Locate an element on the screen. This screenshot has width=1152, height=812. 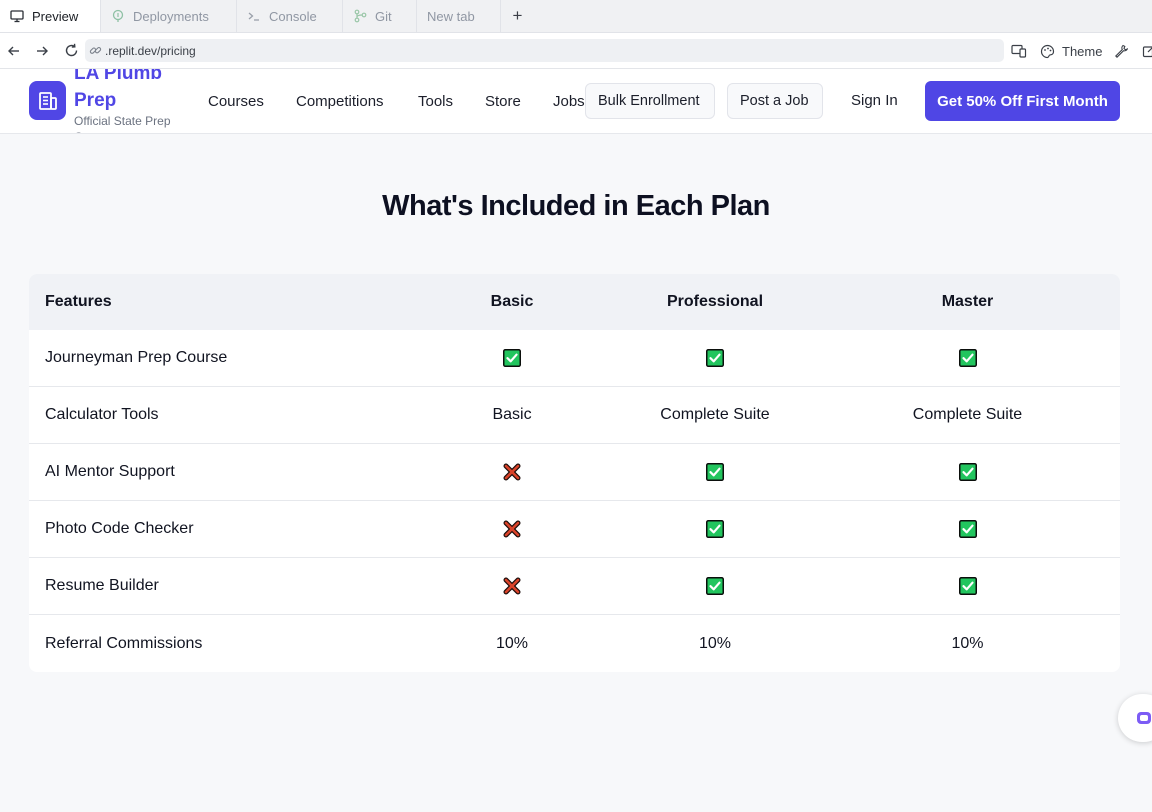
link-icon is located at coordinates (96, 51).